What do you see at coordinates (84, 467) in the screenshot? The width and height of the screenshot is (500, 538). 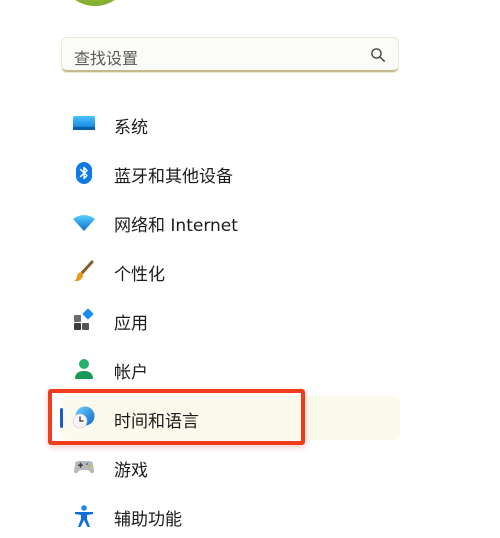 I see `gamepad-icon` at bounding box center [84, 467].